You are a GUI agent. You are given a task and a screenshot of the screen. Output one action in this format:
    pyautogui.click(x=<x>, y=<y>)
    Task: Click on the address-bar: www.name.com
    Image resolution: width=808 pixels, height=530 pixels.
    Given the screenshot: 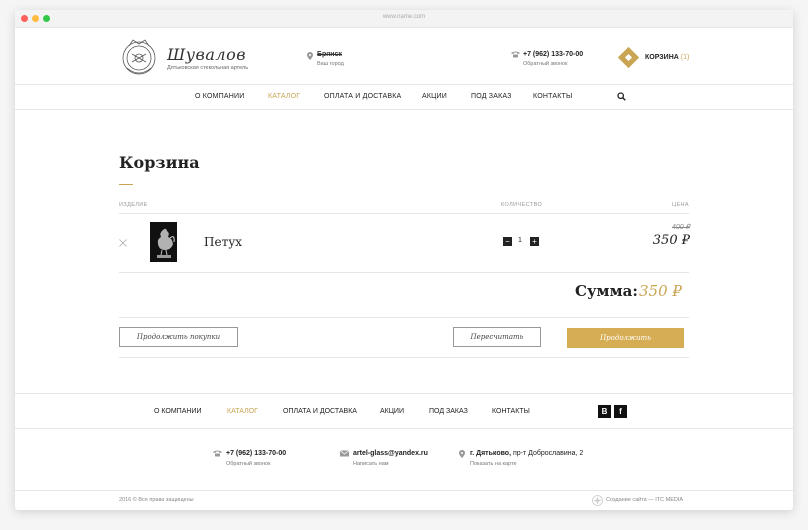 What is the action you would take?
    pyautogui.click(x=404, y=17)
    